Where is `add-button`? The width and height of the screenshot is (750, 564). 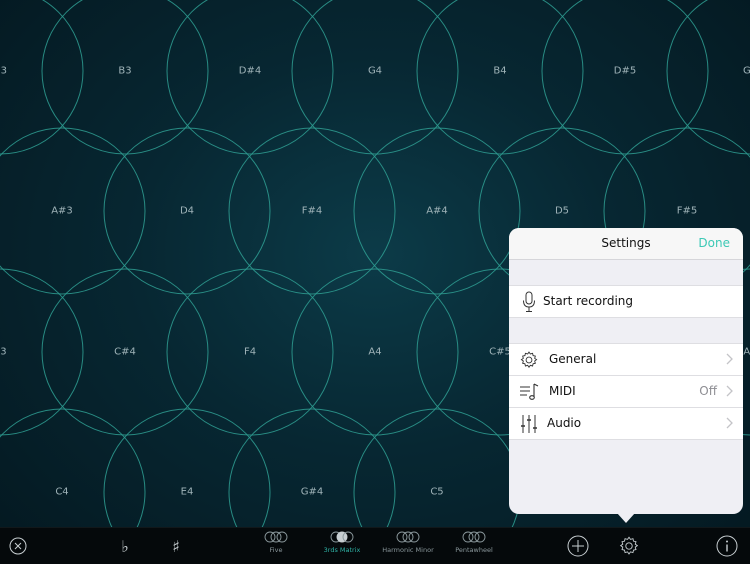
add-button is located at coordinates (578, 546).